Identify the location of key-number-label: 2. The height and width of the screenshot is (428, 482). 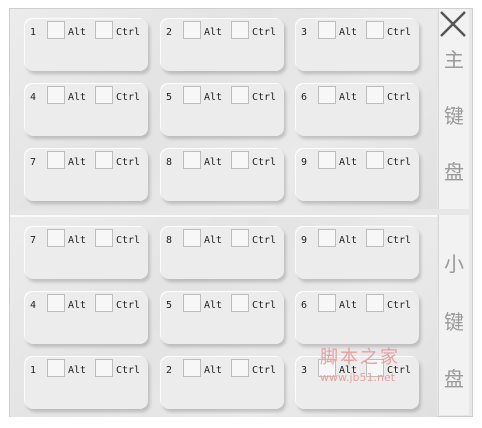
(169, 370).